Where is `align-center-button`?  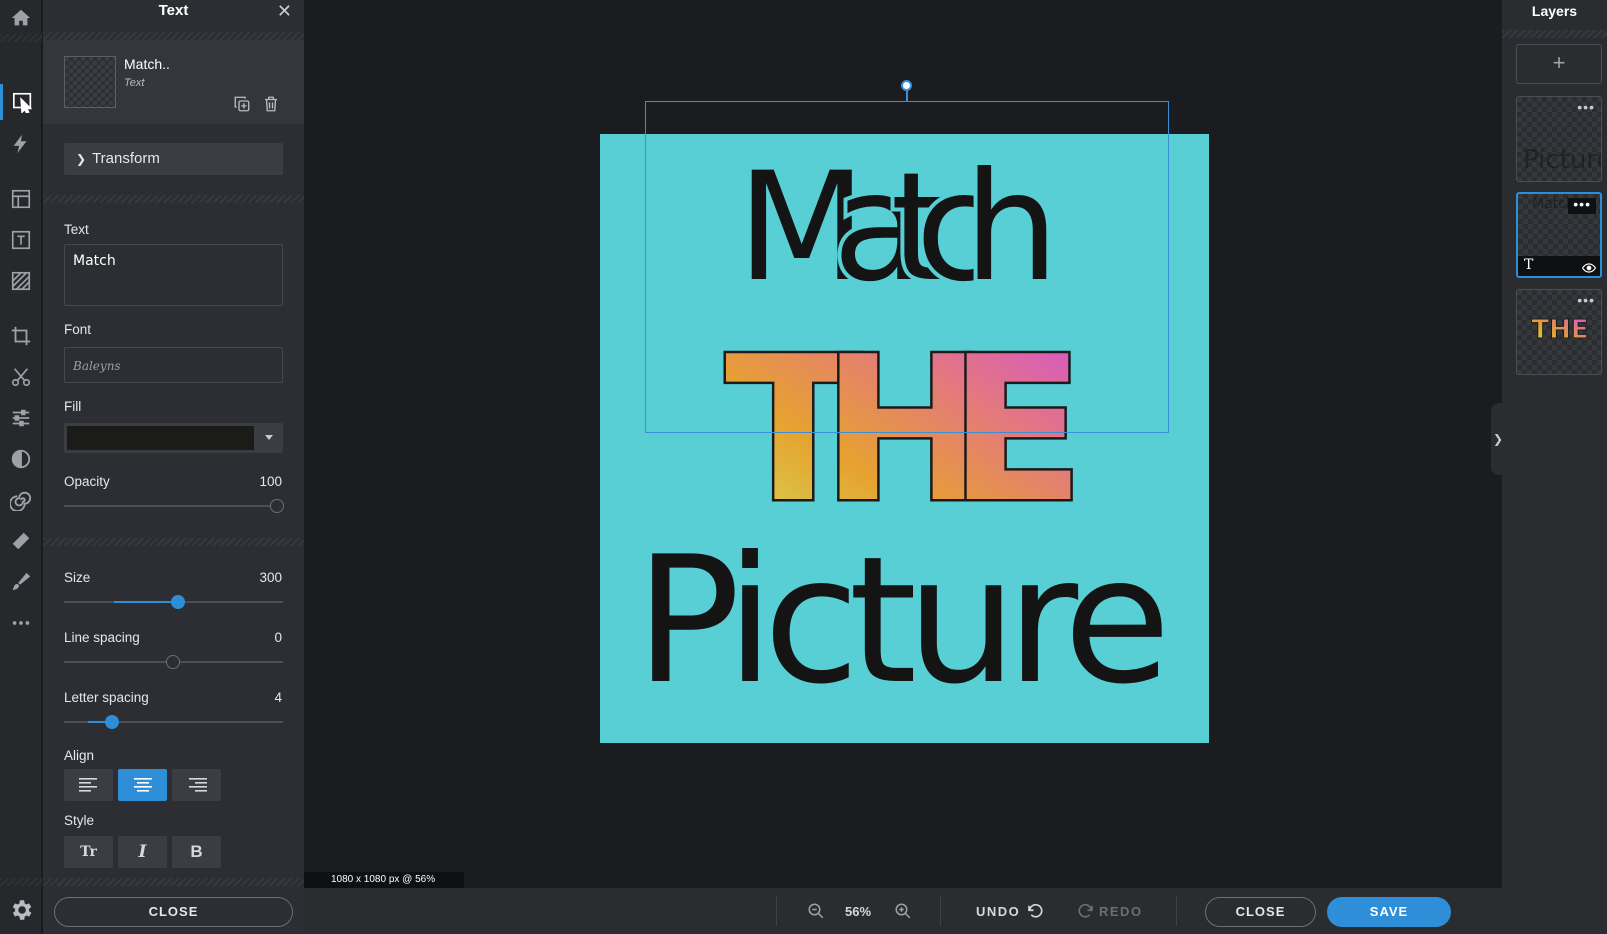
align-center-button is located at coordinates (142, 785).